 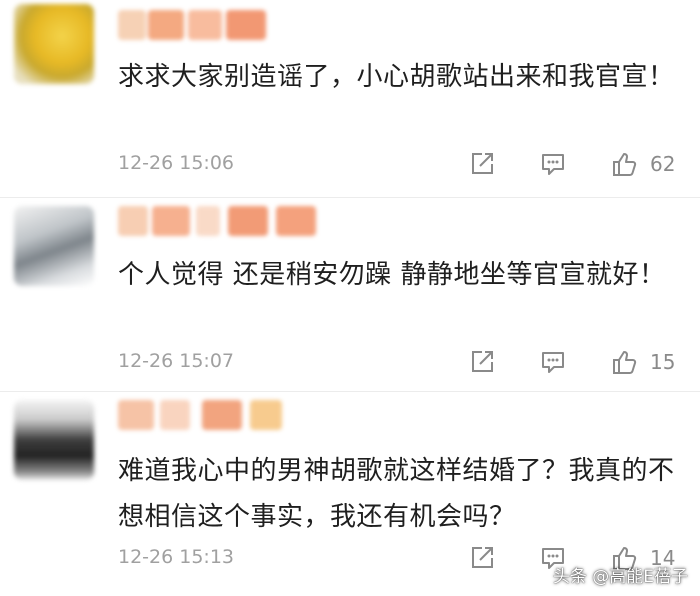 What do you see at coordinates (396, 77) in the screenshot?
I see `comment-text: 求求大家别造谣了，小心胡歌站出来和我官宣！` at bounding box center [396, 77].